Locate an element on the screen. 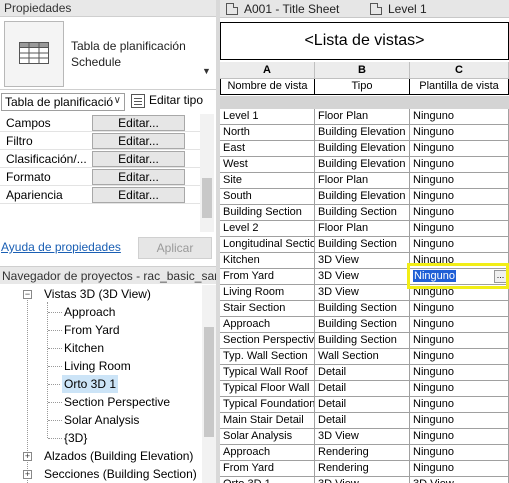 This screenshot has height=483, width=509. properties-scrollbar is located at coordinates (207, 173).